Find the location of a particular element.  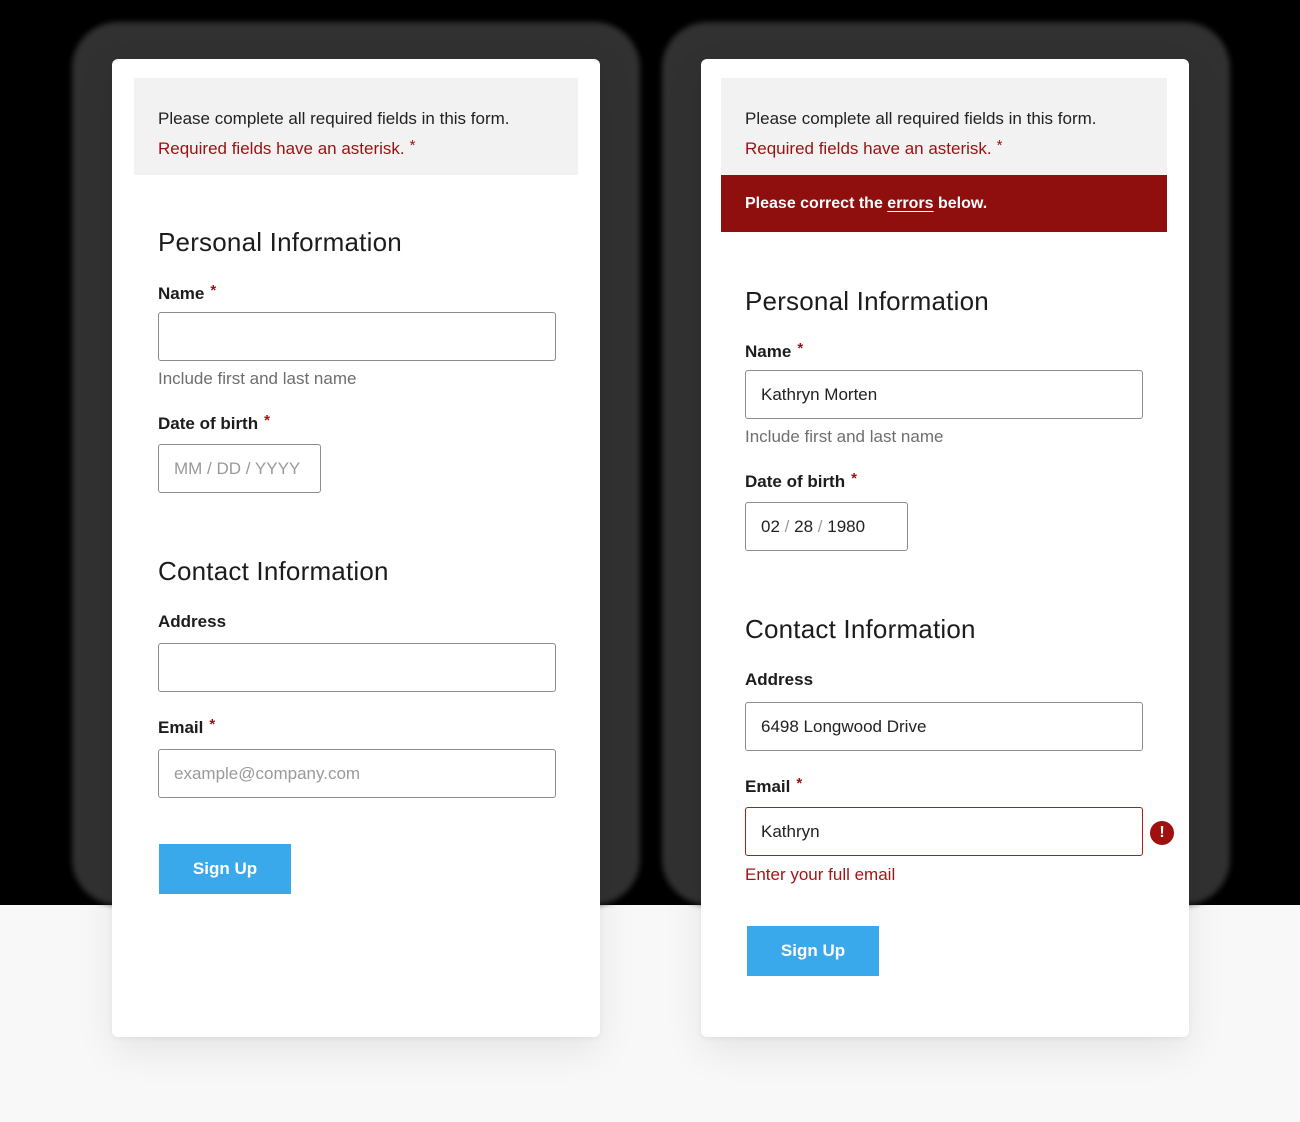

exclamation-circle-icon: ! is located at coordinates (1162, 833).